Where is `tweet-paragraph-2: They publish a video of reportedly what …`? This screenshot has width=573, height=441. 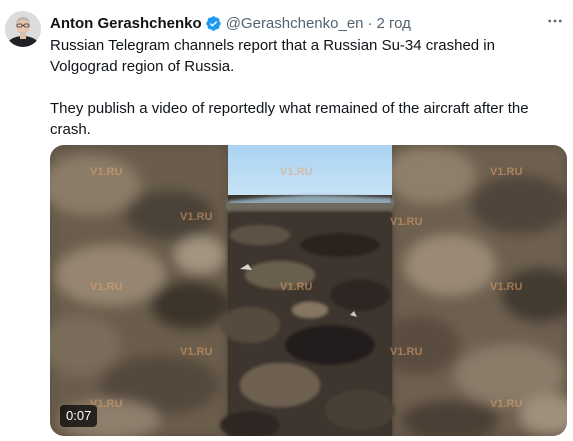 tweet-paragraph-2: They publish a video of reportedly what … is located at coordinates (289, 119).